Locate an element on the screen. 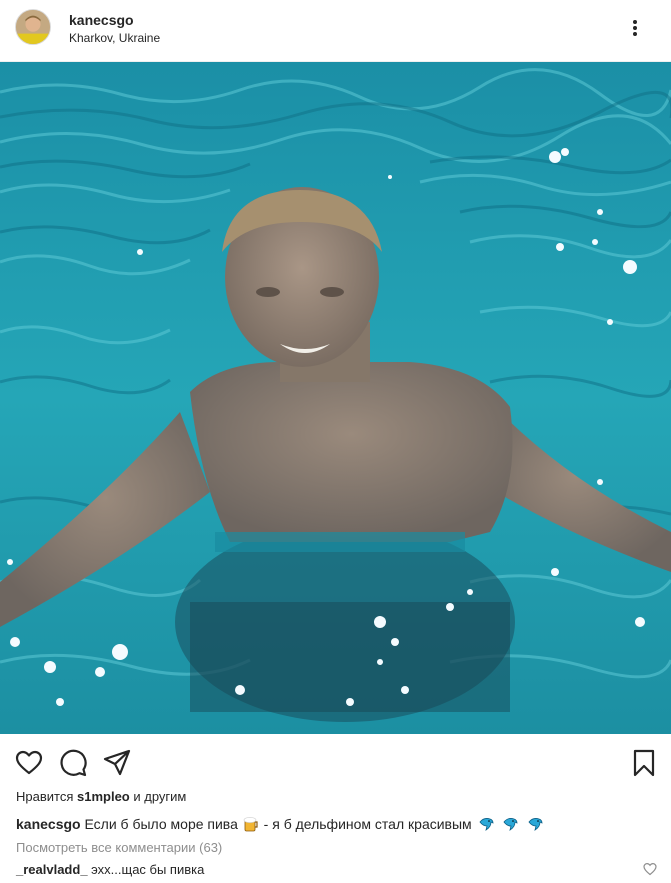  post-actions is located at coordinates (335, 762).